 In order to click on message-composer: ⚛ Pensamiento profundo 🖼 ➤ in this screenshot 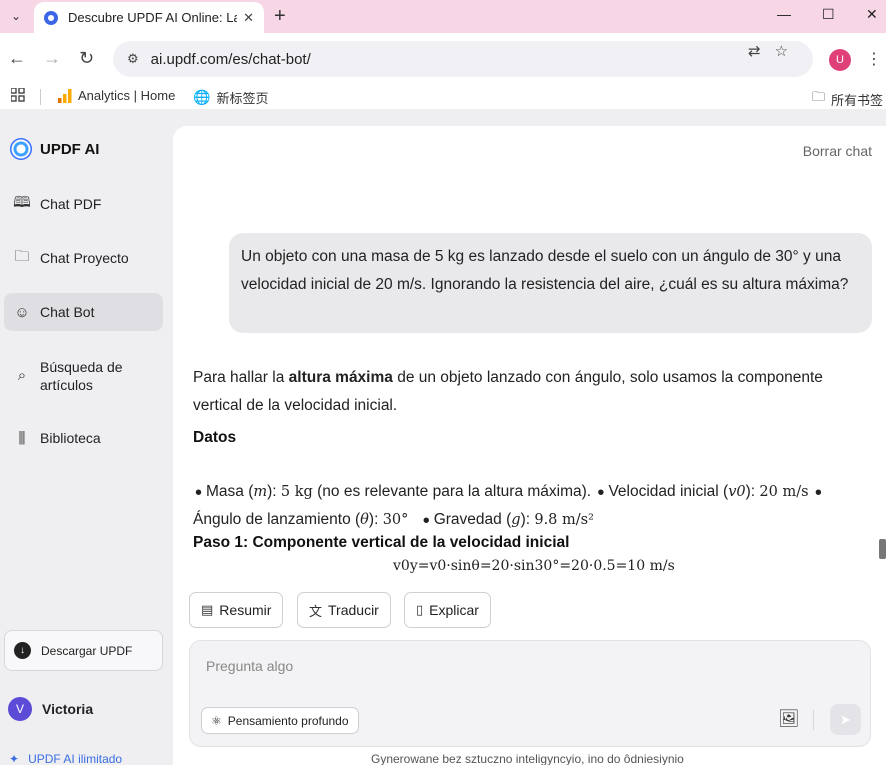, I will do `click(530, 693)`.